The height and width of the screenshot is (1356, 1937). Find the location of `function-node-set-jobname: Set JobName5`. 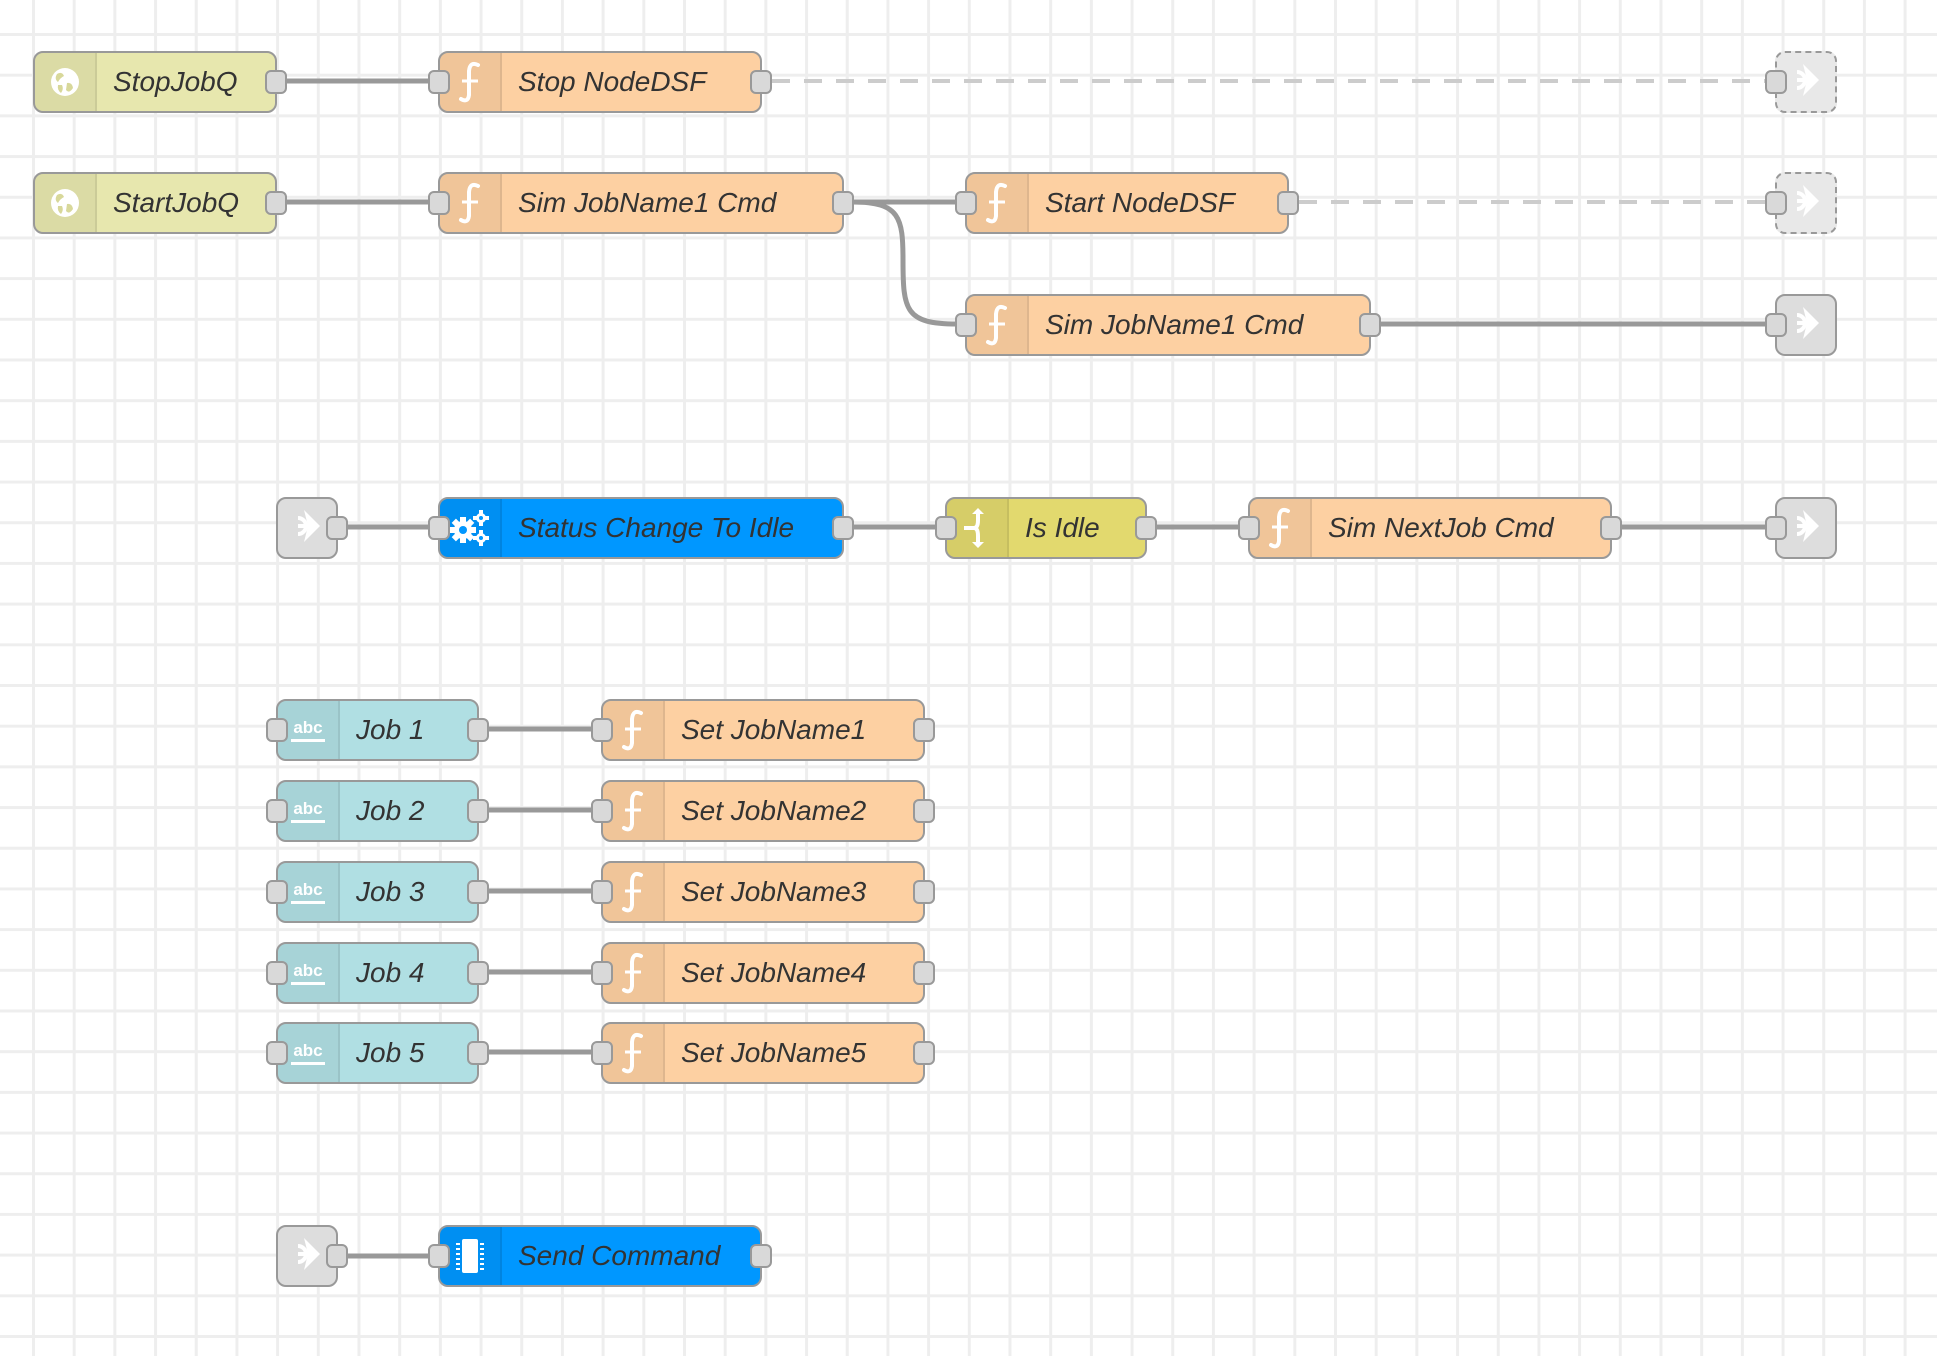

function-node-set-jobname: Set JobName5 is located at coordinates (763, 1053).